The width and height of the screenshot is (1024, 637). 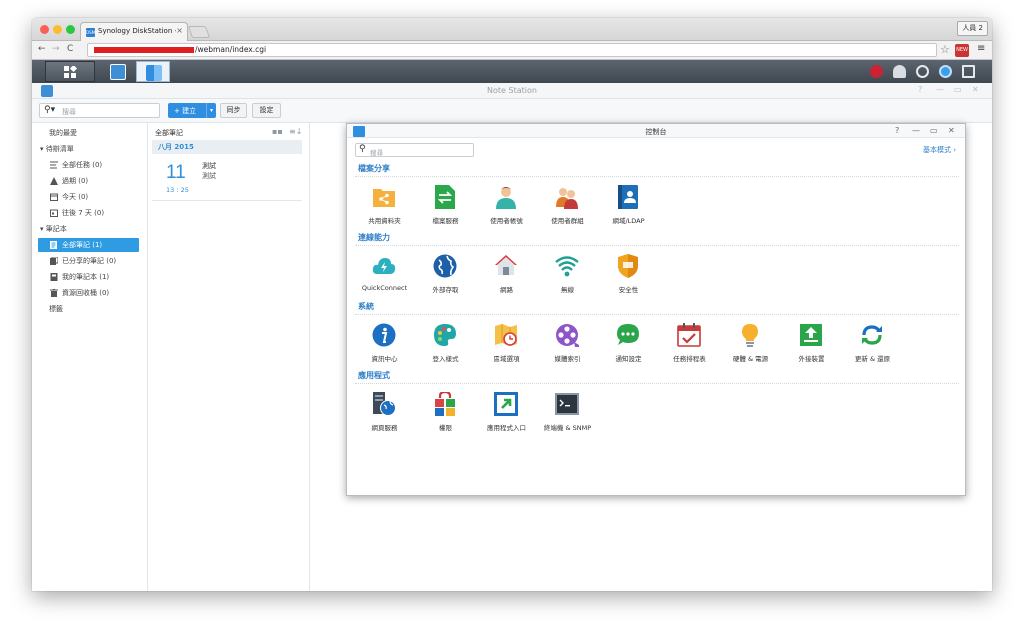 I want to click on cp-item-label: 網路, so click(x=506, y=290).